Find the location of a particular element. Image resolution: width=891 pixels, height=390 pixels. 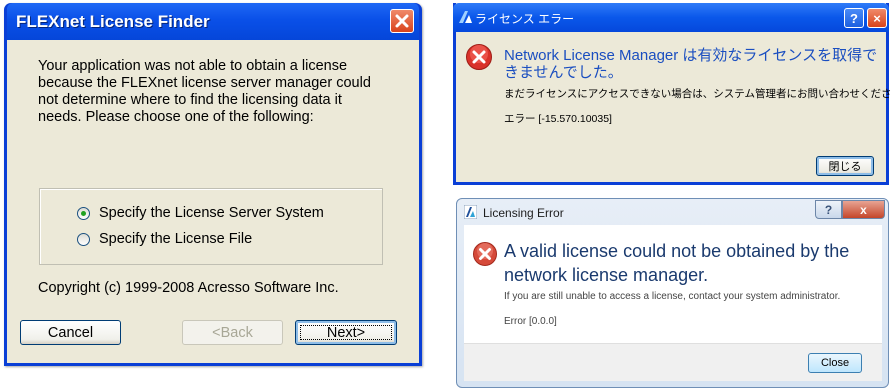

next-button: Next> is located at coordinates (346, 332).